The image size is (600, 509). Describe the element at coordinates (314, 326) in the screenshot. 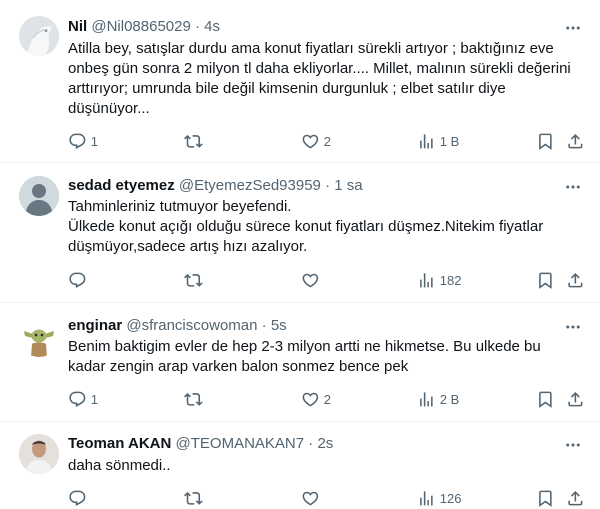

I see `tweet-header: enginar @sfranciscowoman · 5s` at that location.